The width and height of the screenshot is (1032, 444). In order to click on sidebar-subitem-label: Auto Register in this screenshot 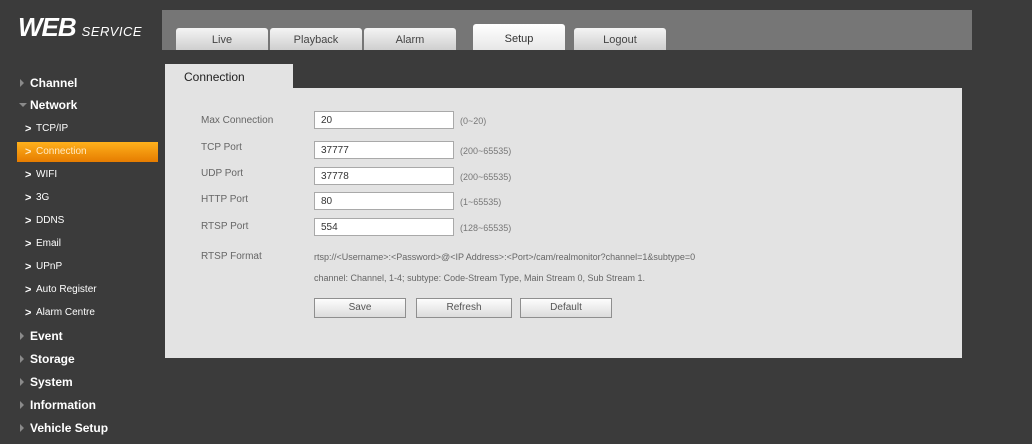, I will do `click(66, 289)`.